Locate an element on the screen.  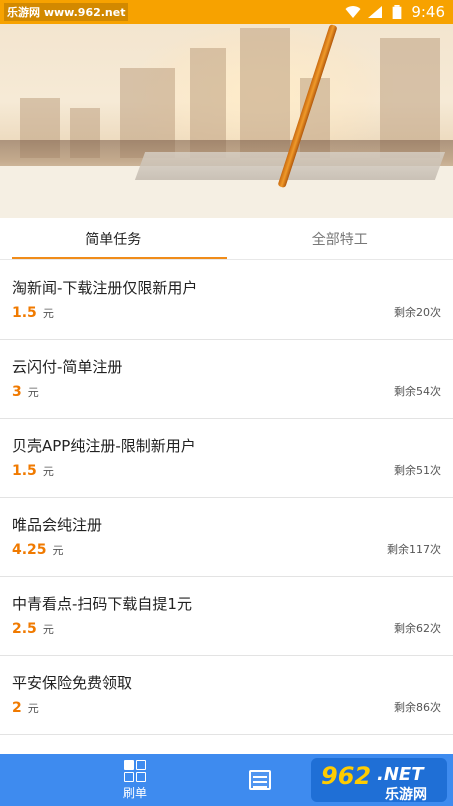
watermark-logo: 962 .NET 乐游网 is located at coordinates (379, 780).